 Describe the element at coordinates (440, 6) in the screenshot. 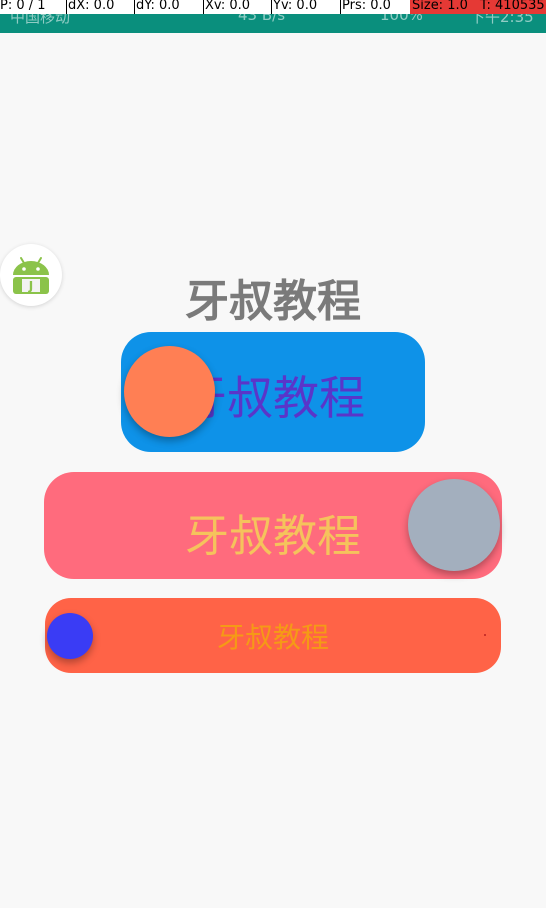

I see `overlay-size: Size: 1.0` at that location.